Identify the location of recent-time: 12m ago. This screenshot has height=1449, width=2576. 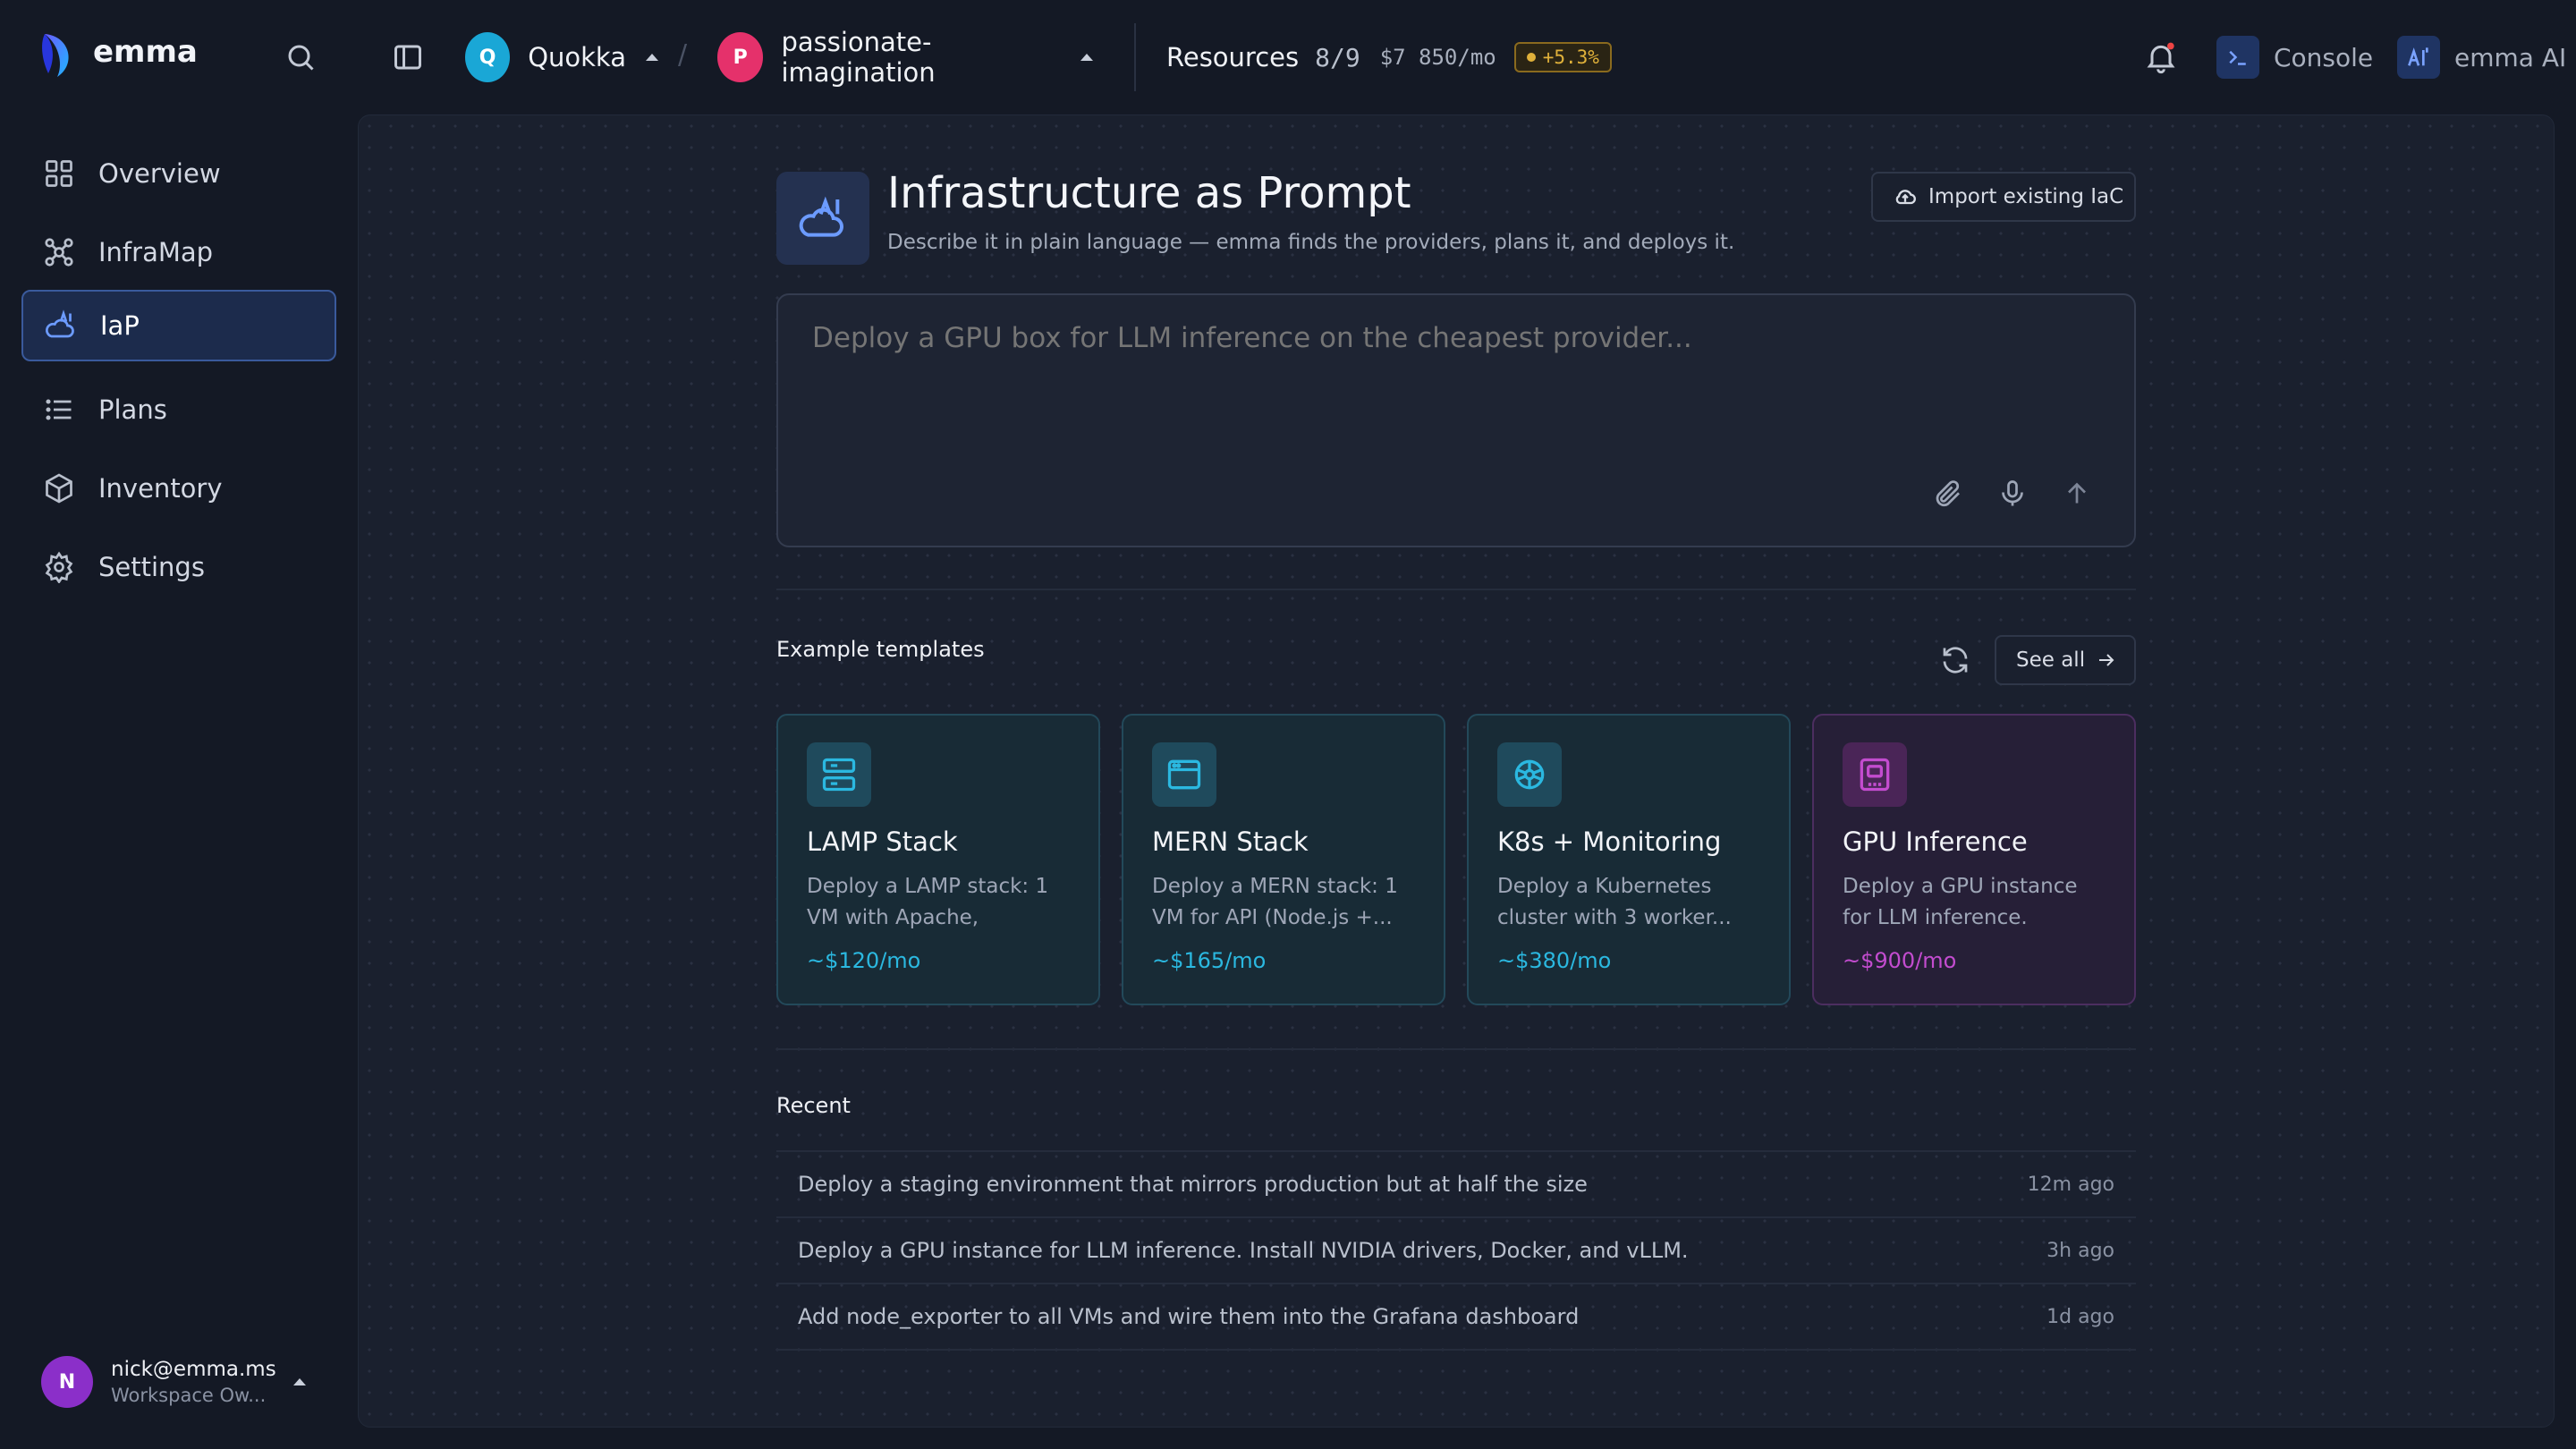
(2070, 1184).